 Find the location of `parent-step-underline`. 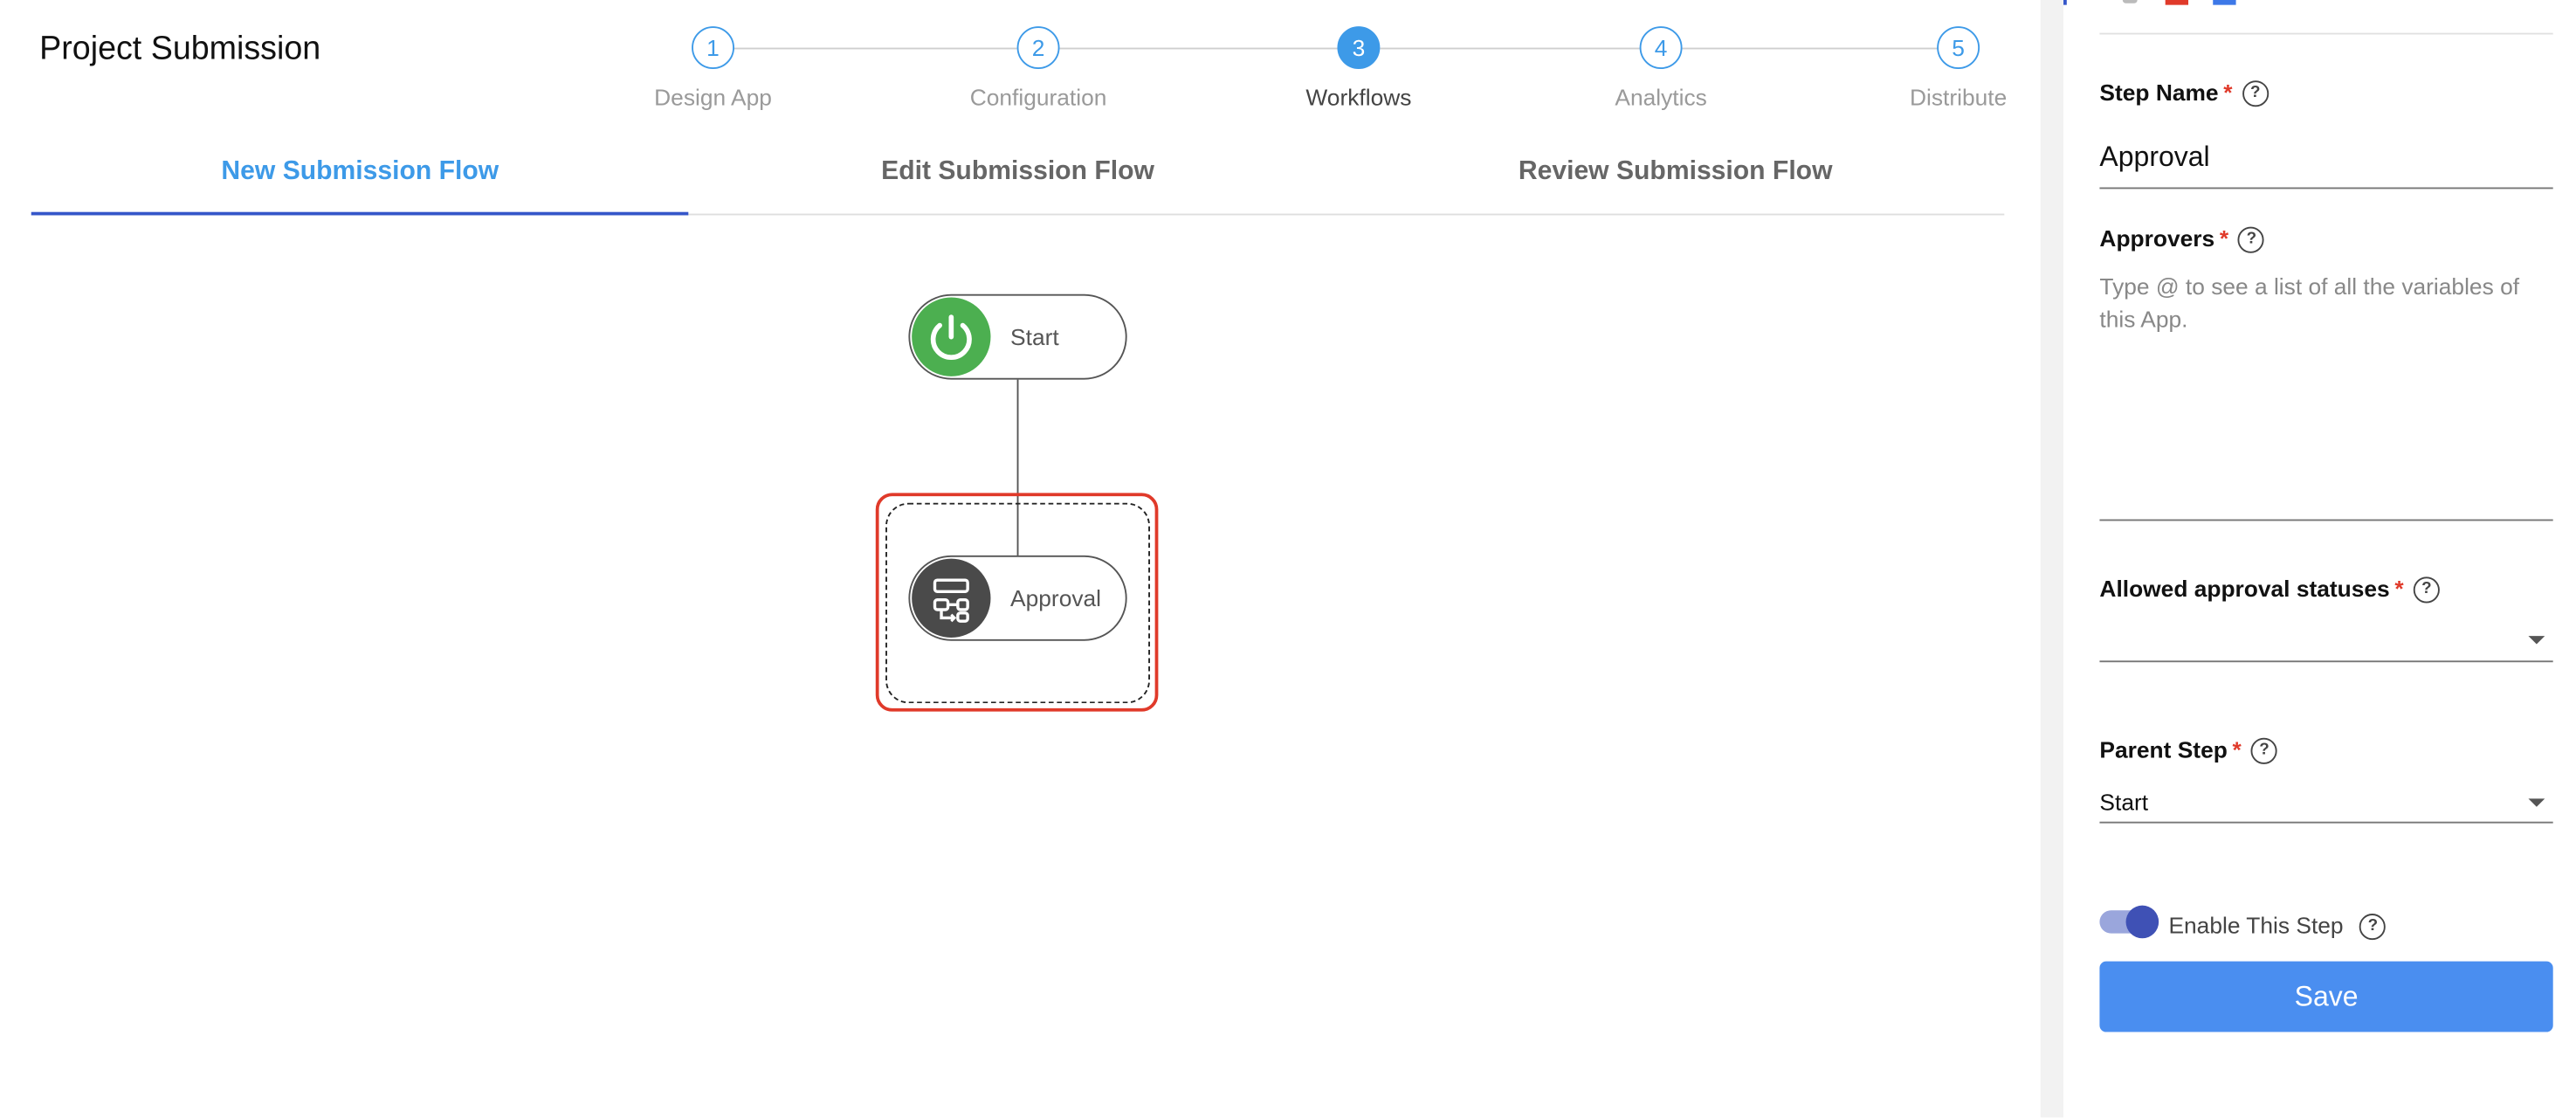

parent-step-underline is located at coordinates (2326, 822).